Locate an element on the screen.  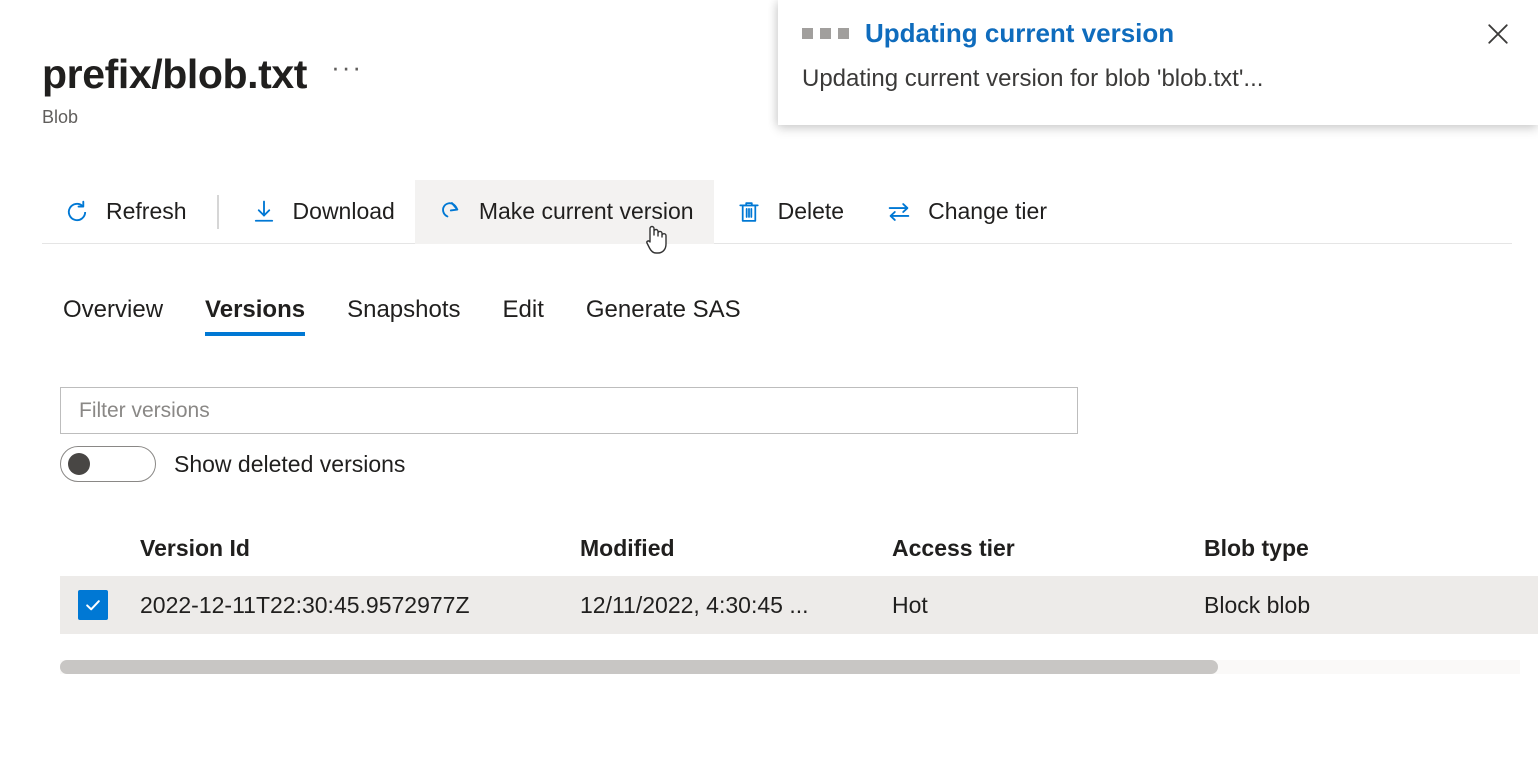
column-header-modified: Modified is located at coordinates (736, 548).